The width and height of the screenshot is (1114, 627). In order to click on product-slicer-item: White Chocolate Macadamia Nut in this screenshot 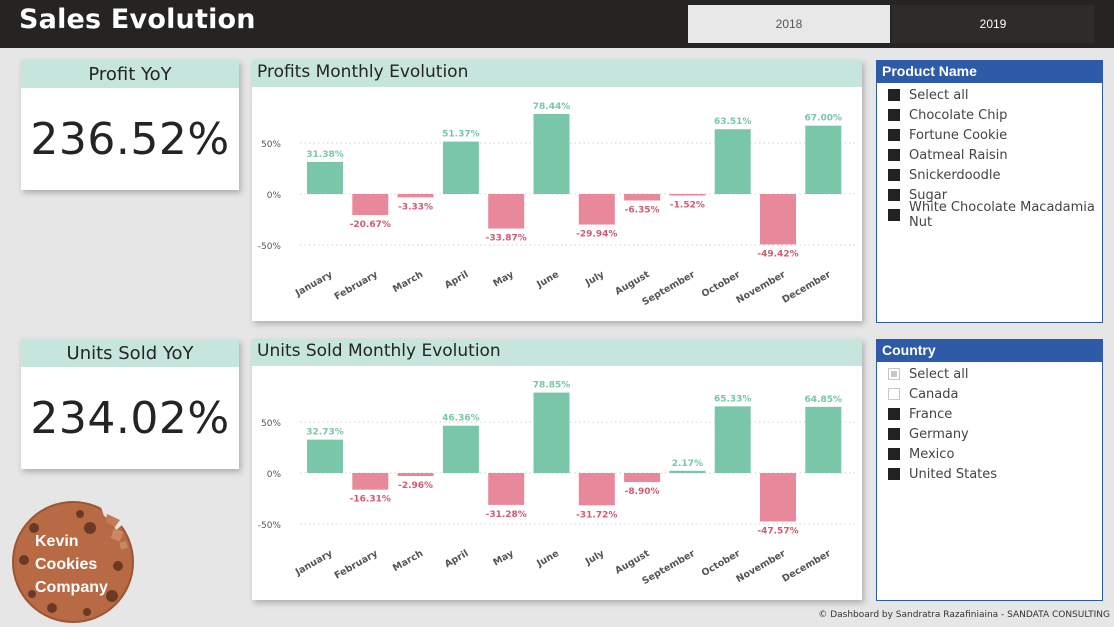, I will do `click(995, 215)`.